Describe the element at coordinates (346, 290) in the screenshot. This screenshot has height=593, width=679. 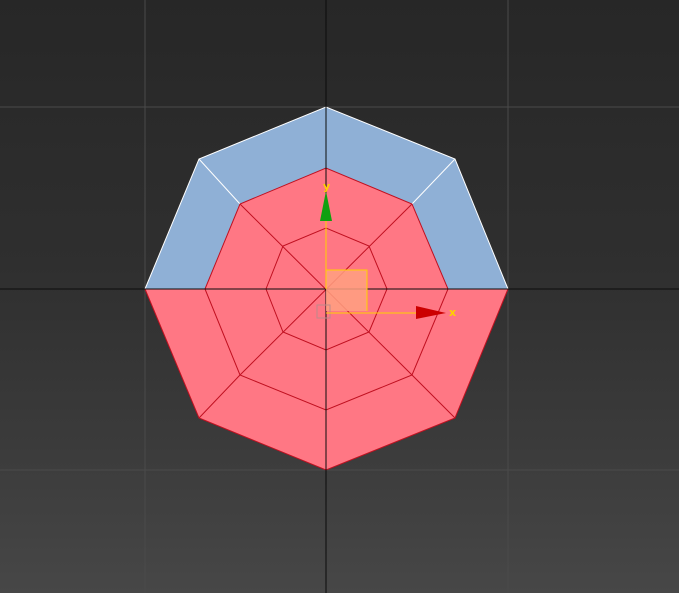
I see `xy-plane-handle` at that location.